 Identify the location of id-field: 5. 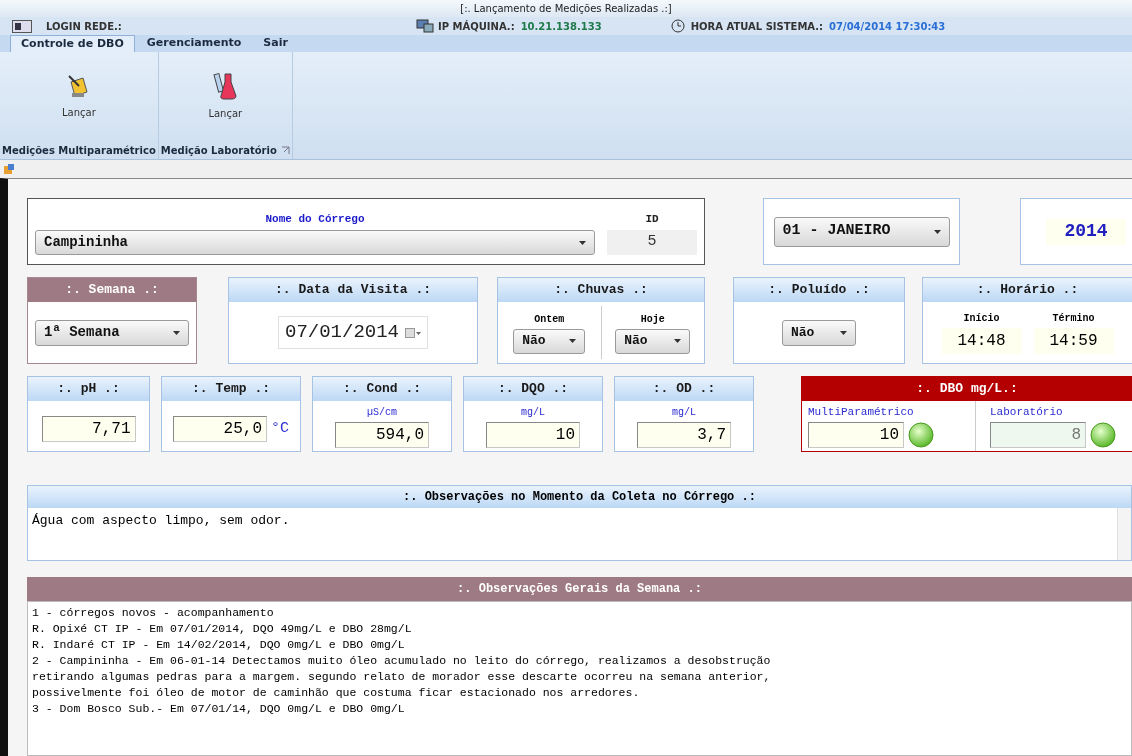
(652, 242).